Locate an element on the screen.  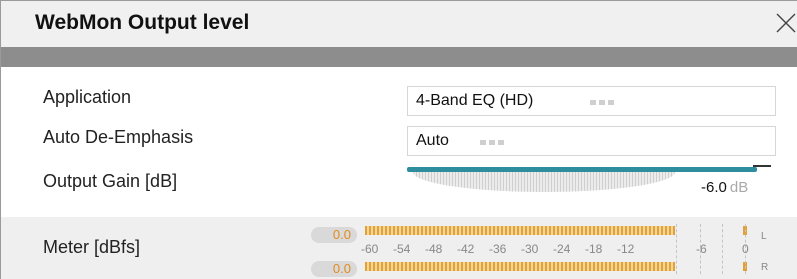
gain-readout: -6.0 dB is located at coordinates (724, 187).